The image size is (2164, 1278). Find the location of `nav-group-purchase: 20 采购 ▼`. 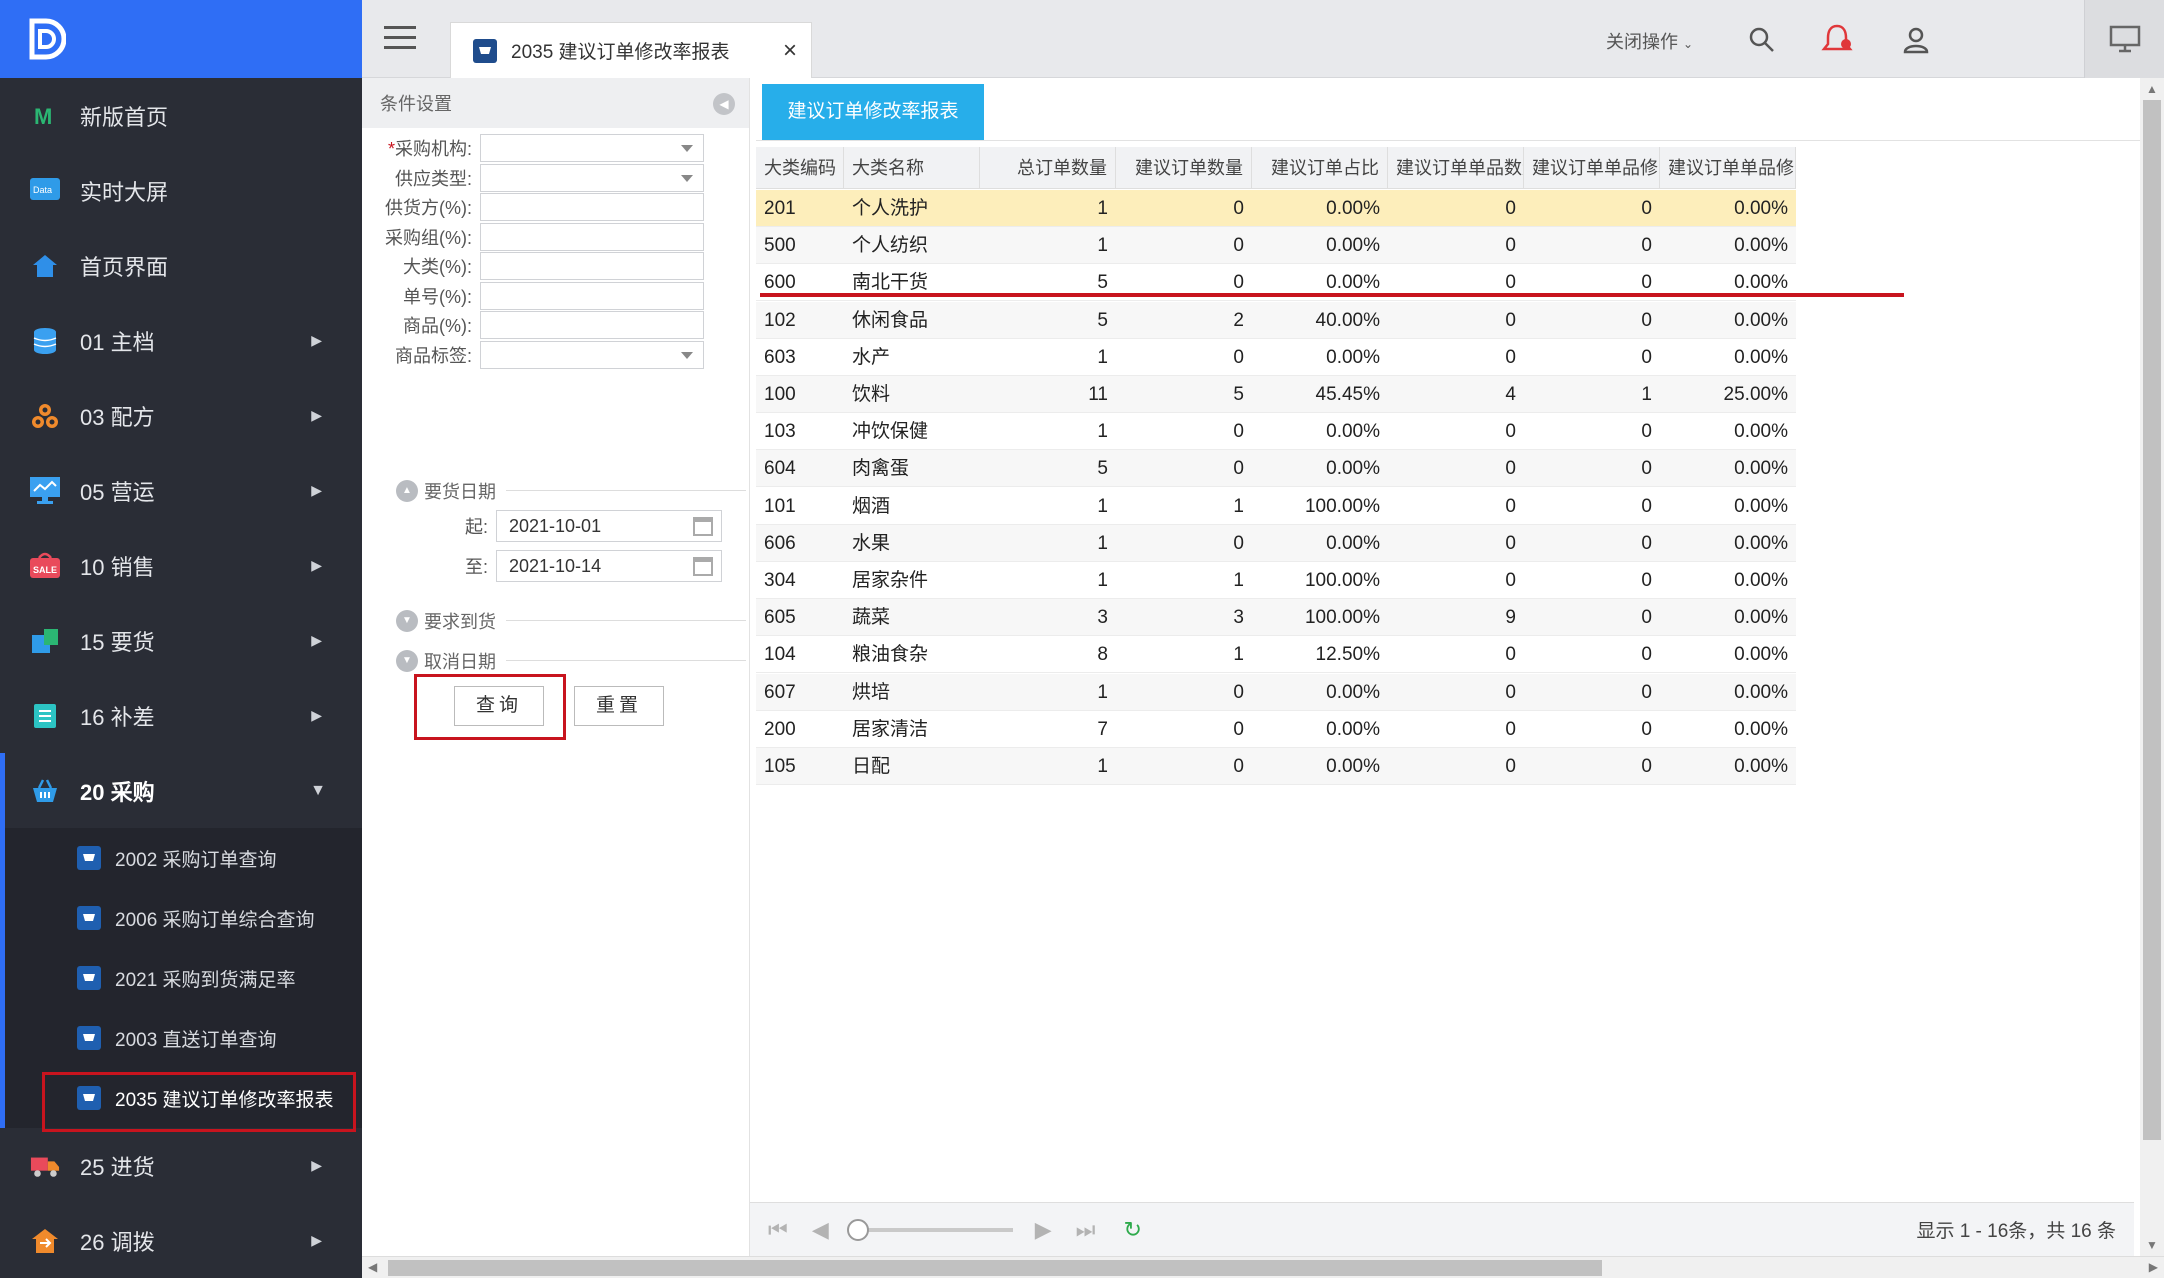

nav-group-purchase: 20 采购 ▼ is located at coordinates (181, 790).